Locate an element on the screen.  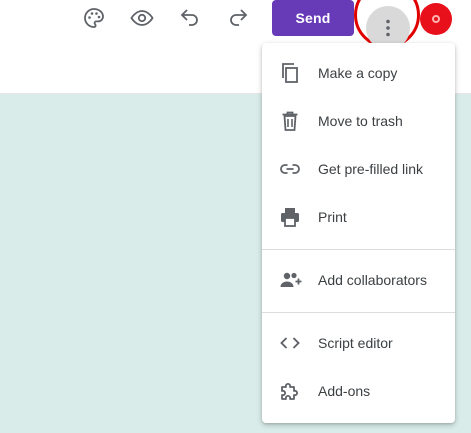
menu-item-add-collaborators: Add collaborators is located at coordinates (358, 280).